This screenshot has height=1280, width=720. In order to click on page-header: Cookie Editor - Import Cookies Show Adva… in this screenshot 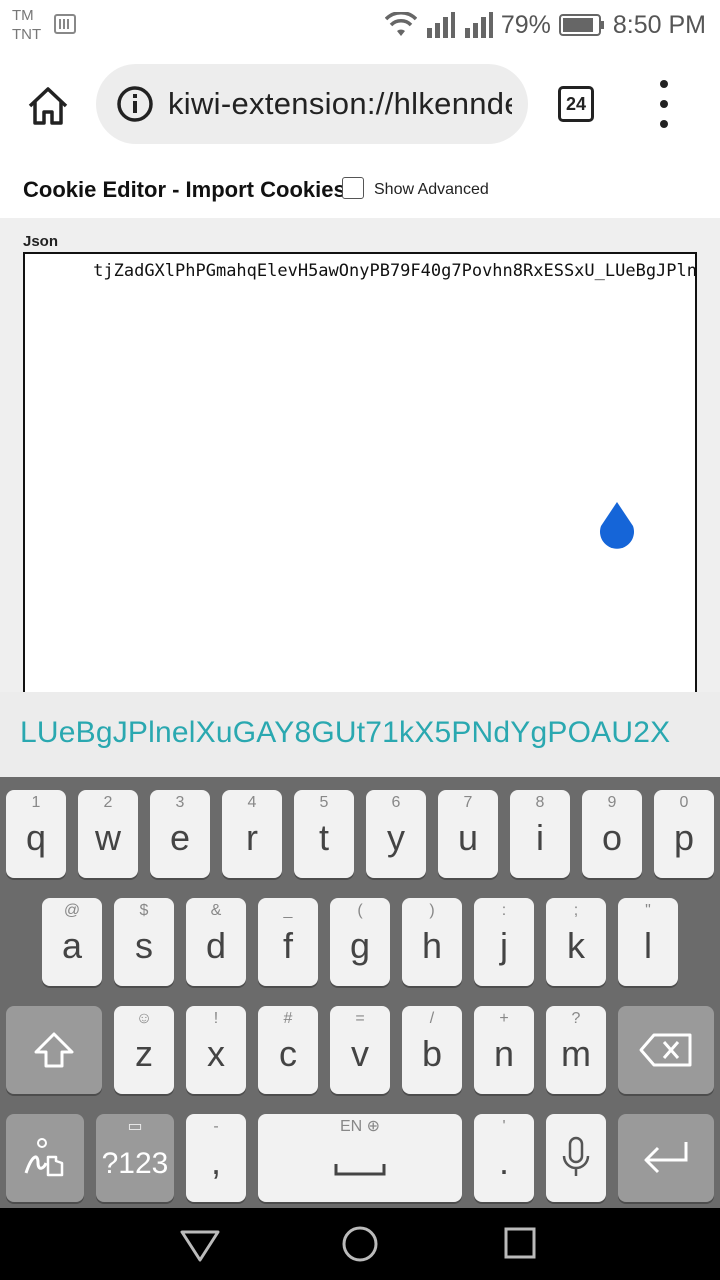, I will do `click(360, 189)`.